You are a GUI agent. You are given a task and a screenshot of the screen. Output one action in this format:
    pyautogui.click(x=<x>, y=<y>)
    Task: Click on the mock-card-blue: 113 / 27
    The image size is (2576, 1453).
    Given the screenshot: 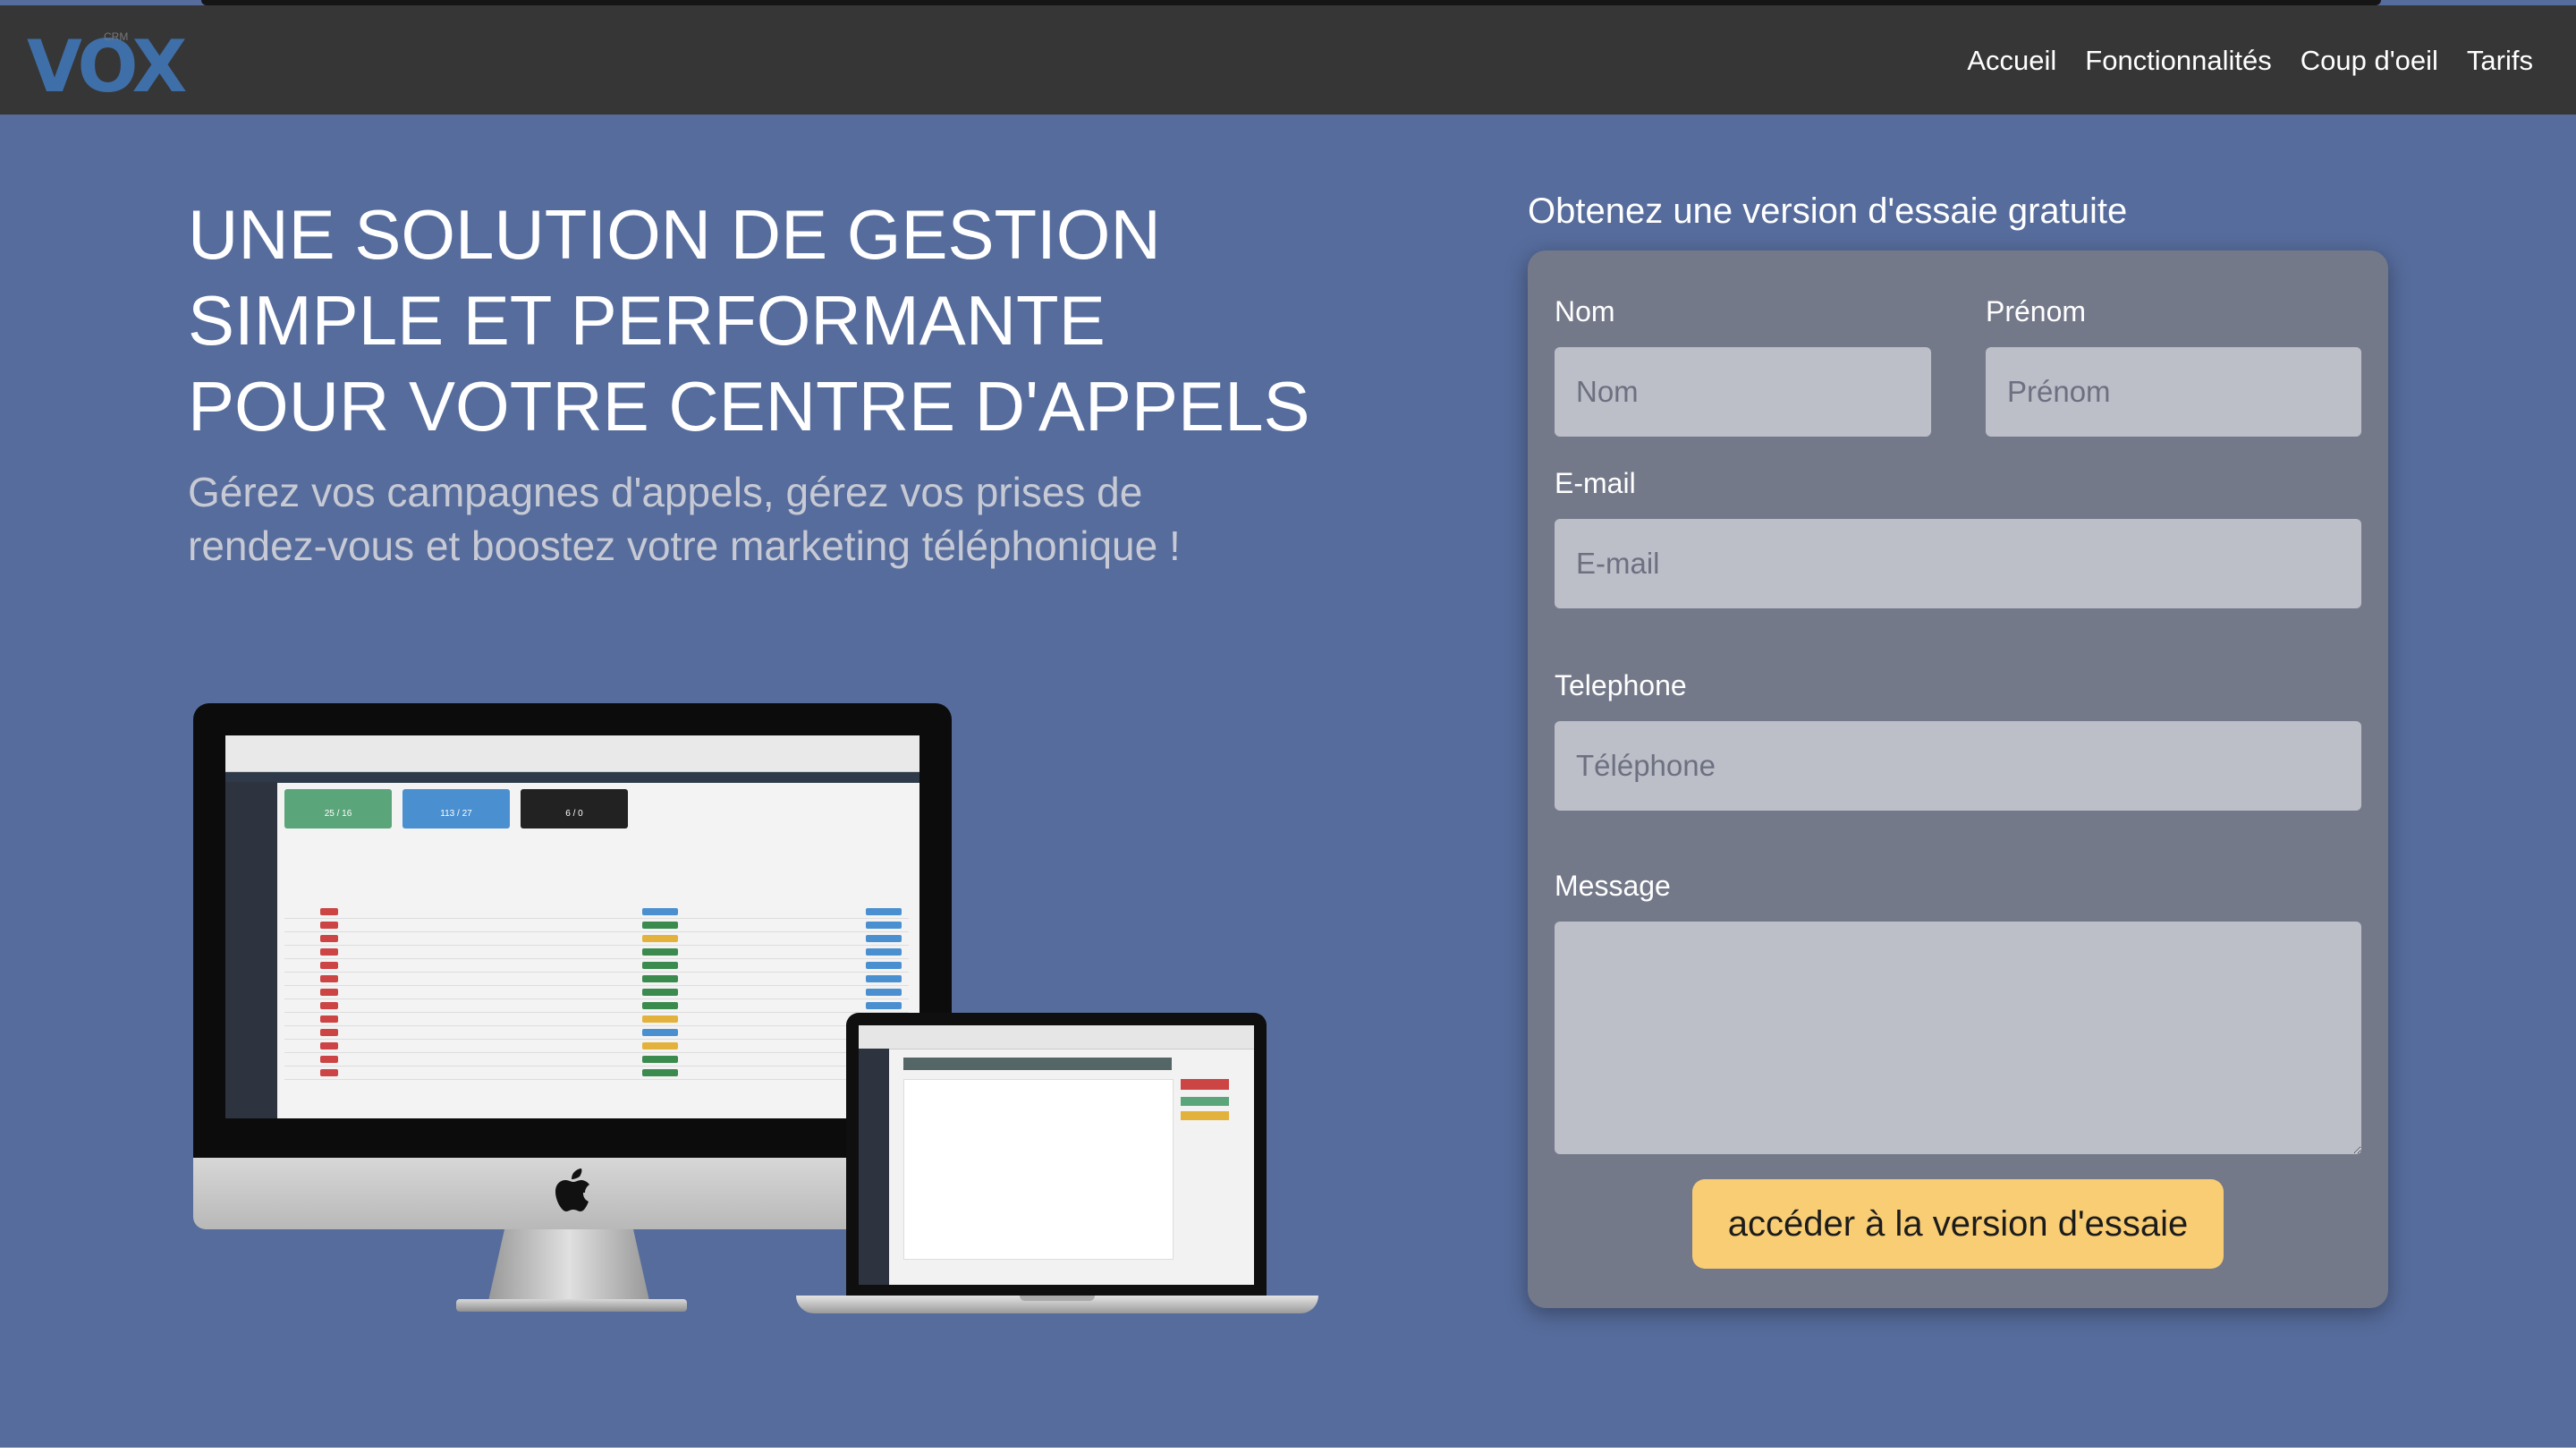 What is the action you would take?
    pyautogui.click(x=456, y=808)
    